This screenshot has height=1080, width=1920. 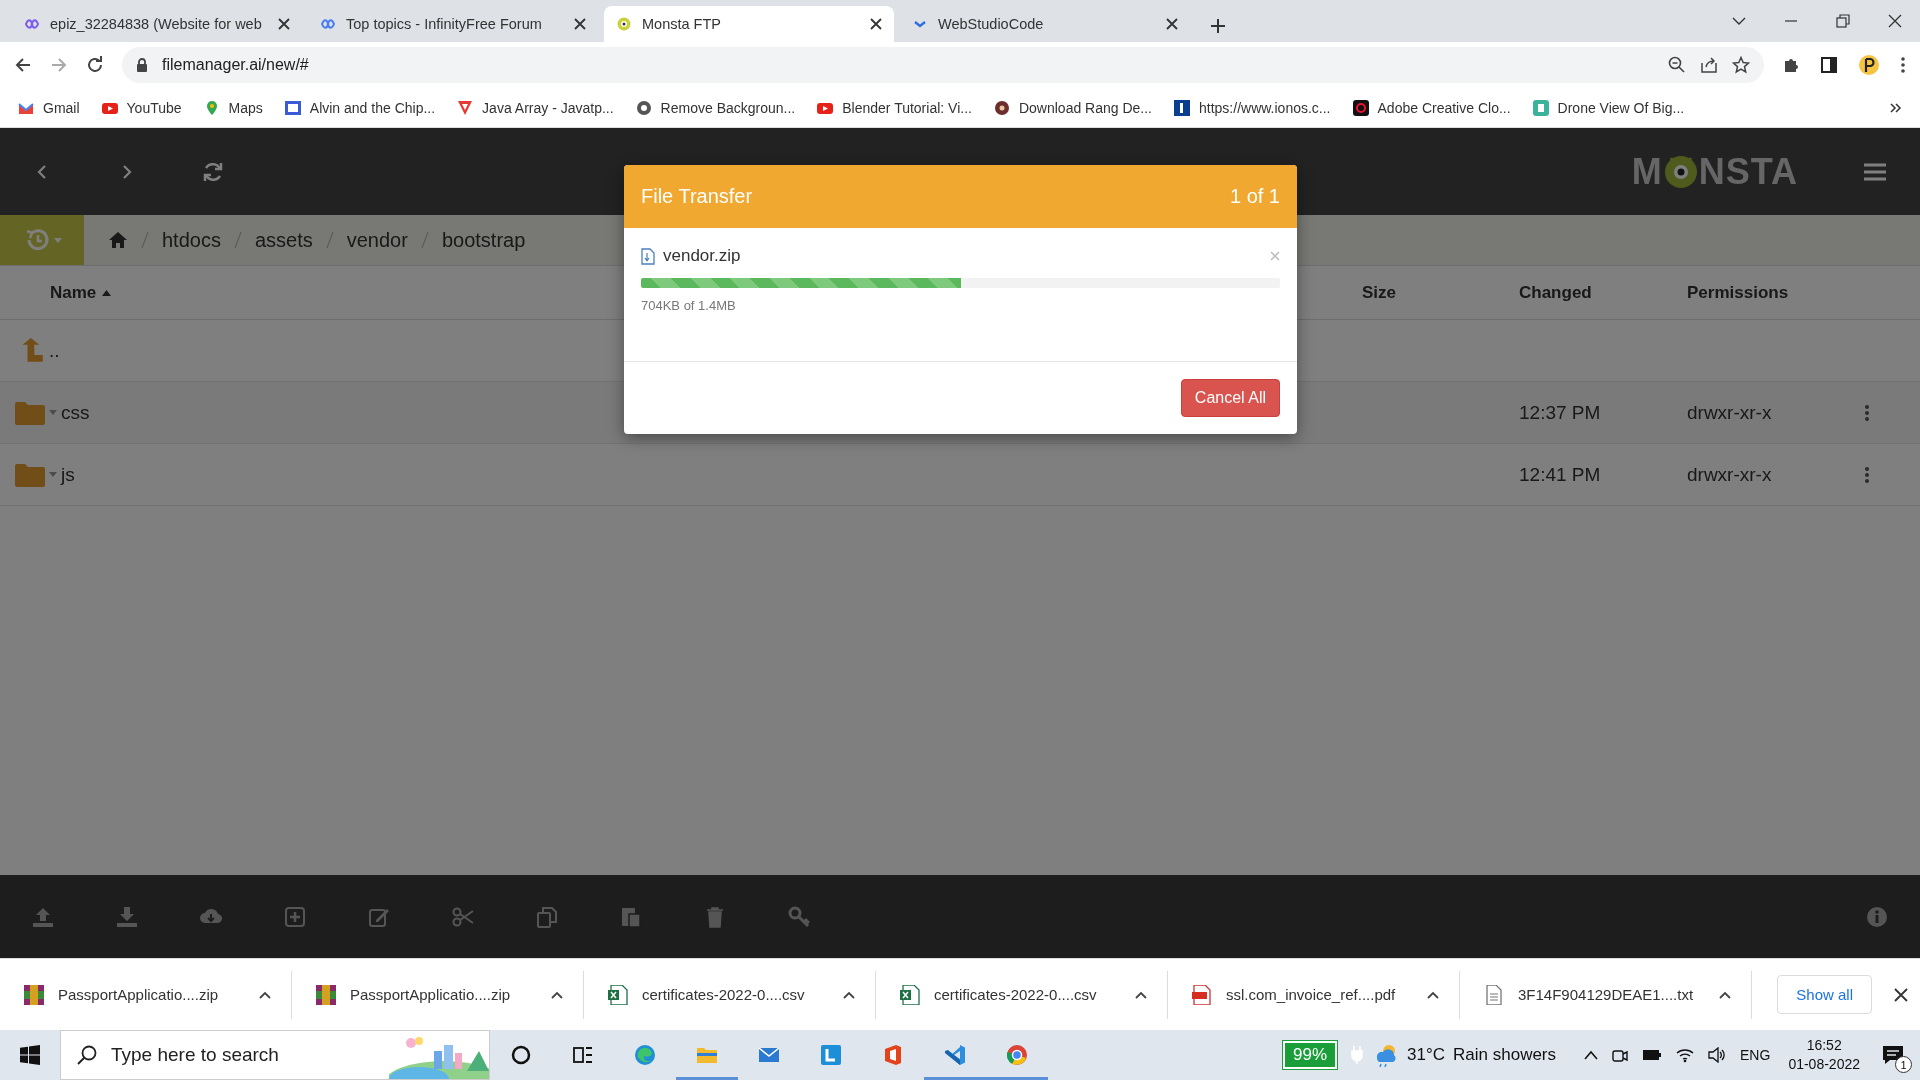 What do you see at coordinates (943, 65) in the screenshot?
I see `address-bar: filemanager.ai/new/#` at bounding box center [943, 65].